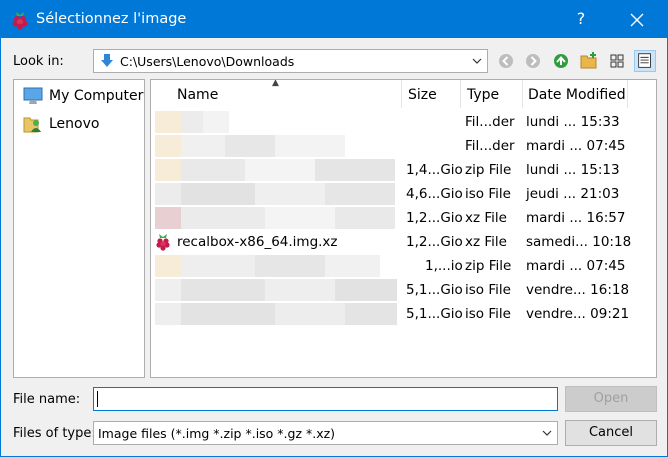  Describe the element at coordinates (96, 96) in the screenshot. I see `sidebar-item-label: My Computer` at that location.